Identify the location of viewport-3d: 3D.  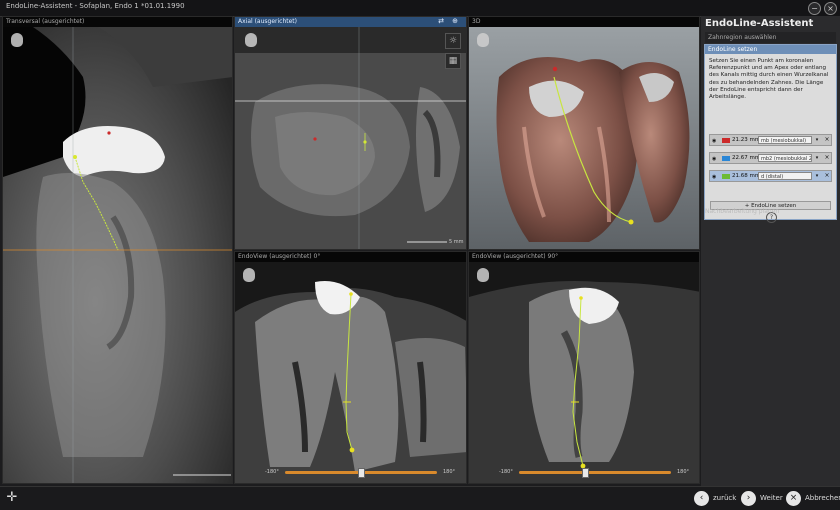
(584, 133).